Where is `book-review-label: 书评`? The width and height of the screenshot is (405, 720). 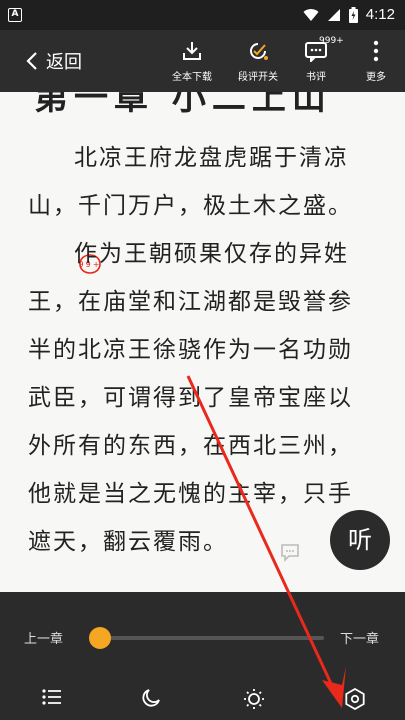
book-review-label: 书评 is located at coordinates (316, 77).